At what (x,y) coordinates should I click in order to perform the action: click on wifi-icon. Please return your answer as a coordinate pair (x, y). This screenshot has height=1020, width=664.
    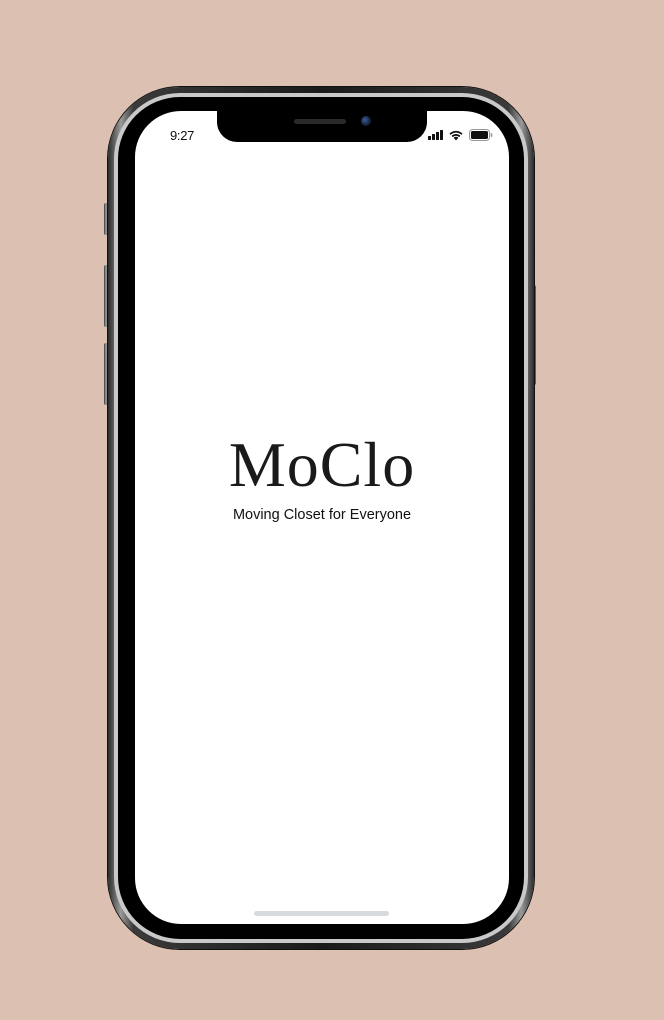
    Looking at the image, I should click on (456, 135).